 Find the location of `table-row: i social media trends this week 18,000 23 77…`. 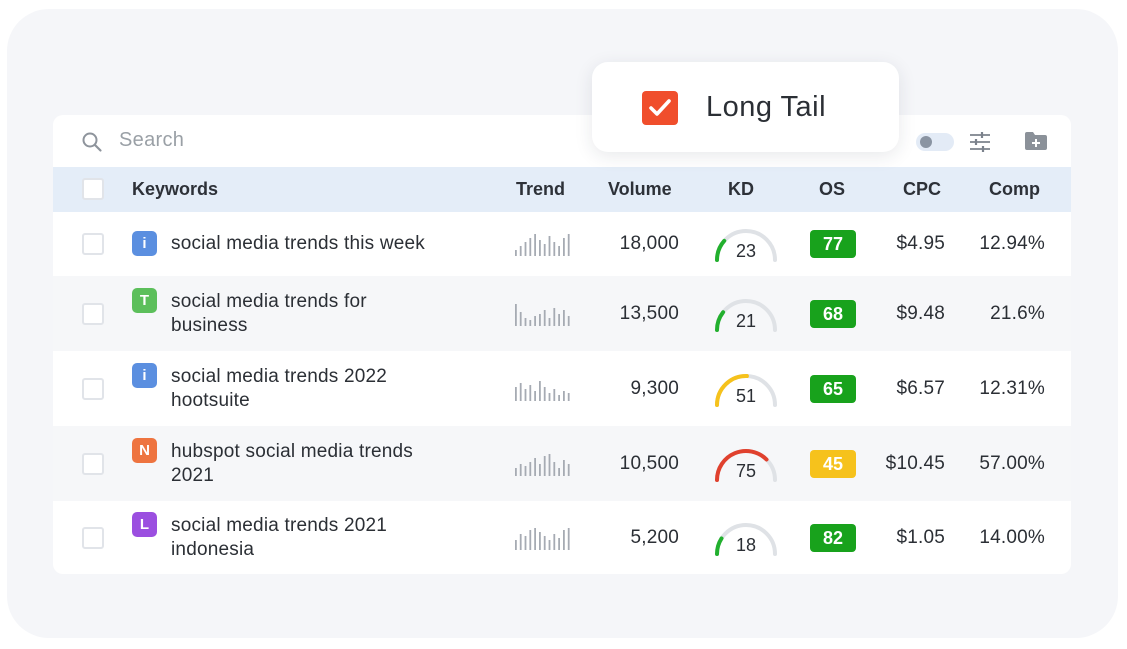

table-row: i social media trends this week 18,000 23 77… is located at coordinates (562, 244).